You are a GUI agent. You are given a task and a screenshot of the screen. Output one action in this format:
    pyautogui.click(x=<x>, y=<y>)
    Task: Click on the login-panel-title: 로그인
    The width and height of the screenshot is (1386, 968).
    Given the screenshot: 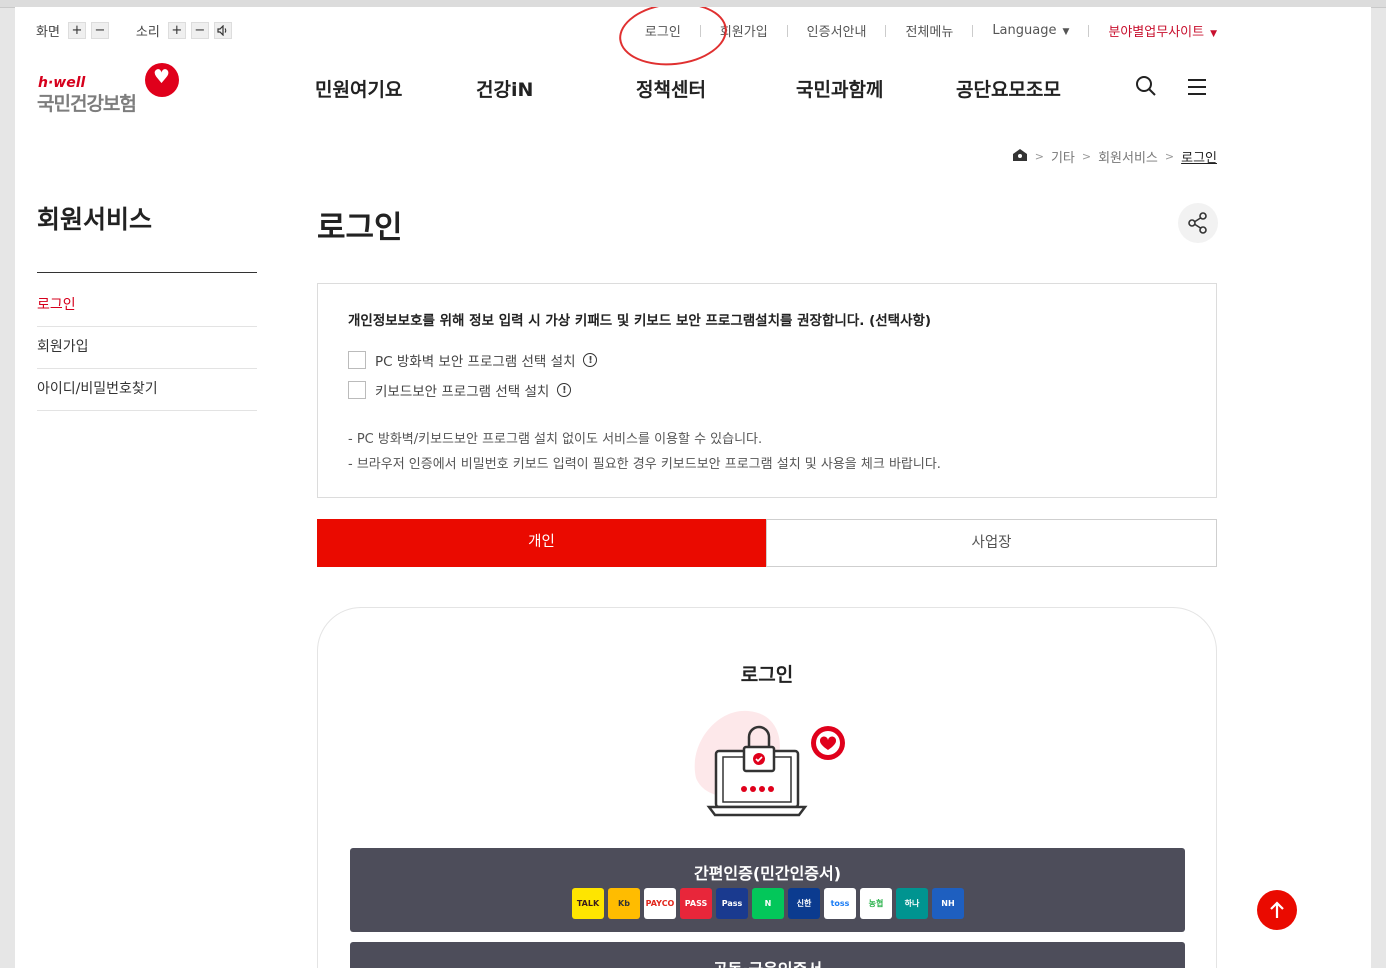 What is the action you would take?
    pyautogui.click(x=767, y=675)
    